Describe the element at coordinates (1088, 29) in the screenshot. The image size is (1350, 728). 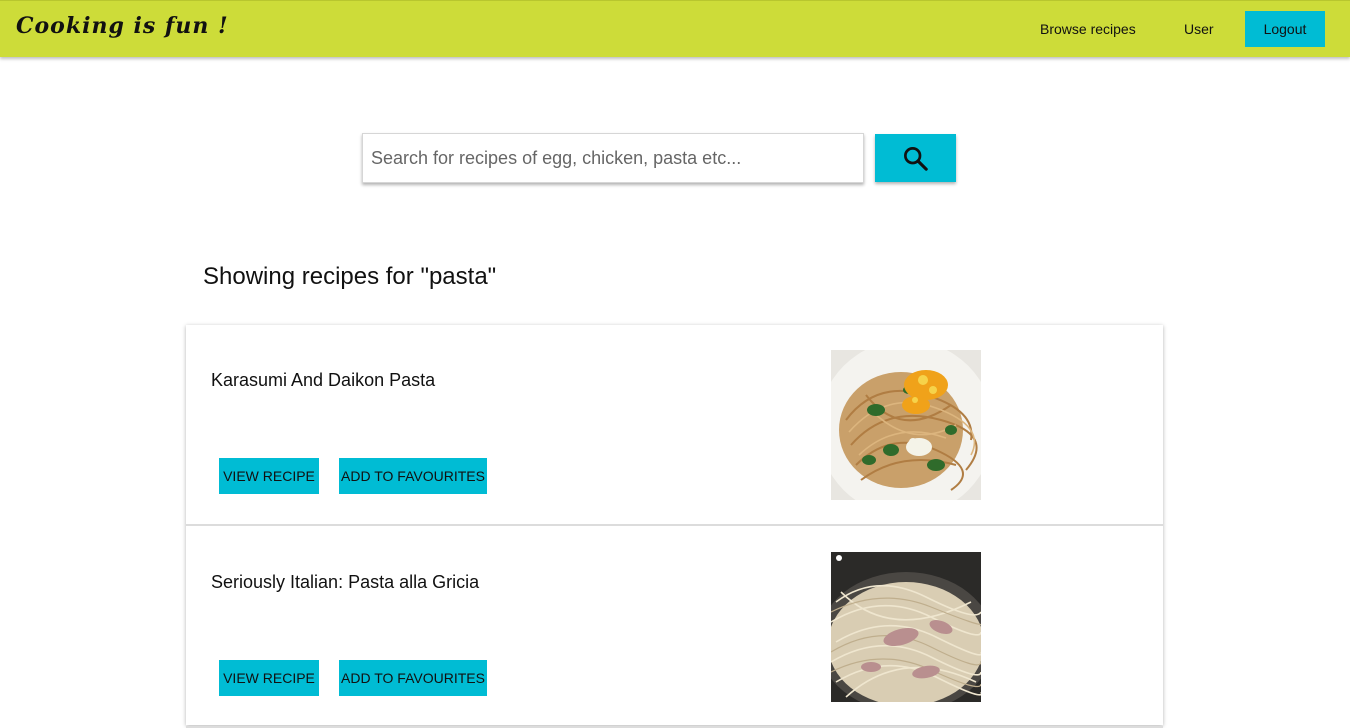
I see `nav-browse-recipes: Browse recipes` at that location.